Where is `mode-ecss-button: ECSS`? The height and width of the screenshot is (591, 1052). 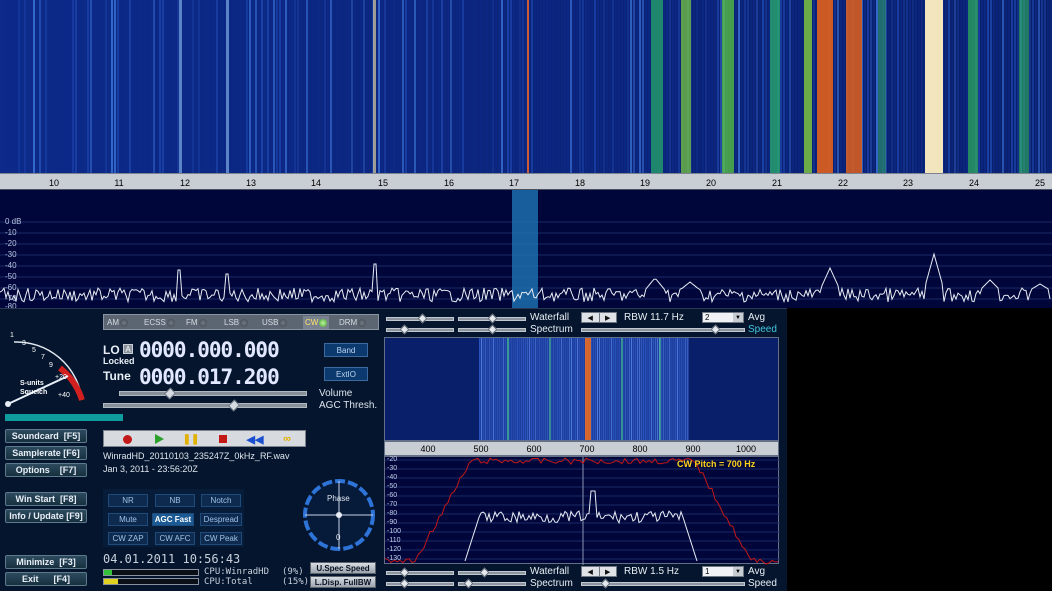 mode-ecss-button: ECSS is located at coordinates (159, 322).